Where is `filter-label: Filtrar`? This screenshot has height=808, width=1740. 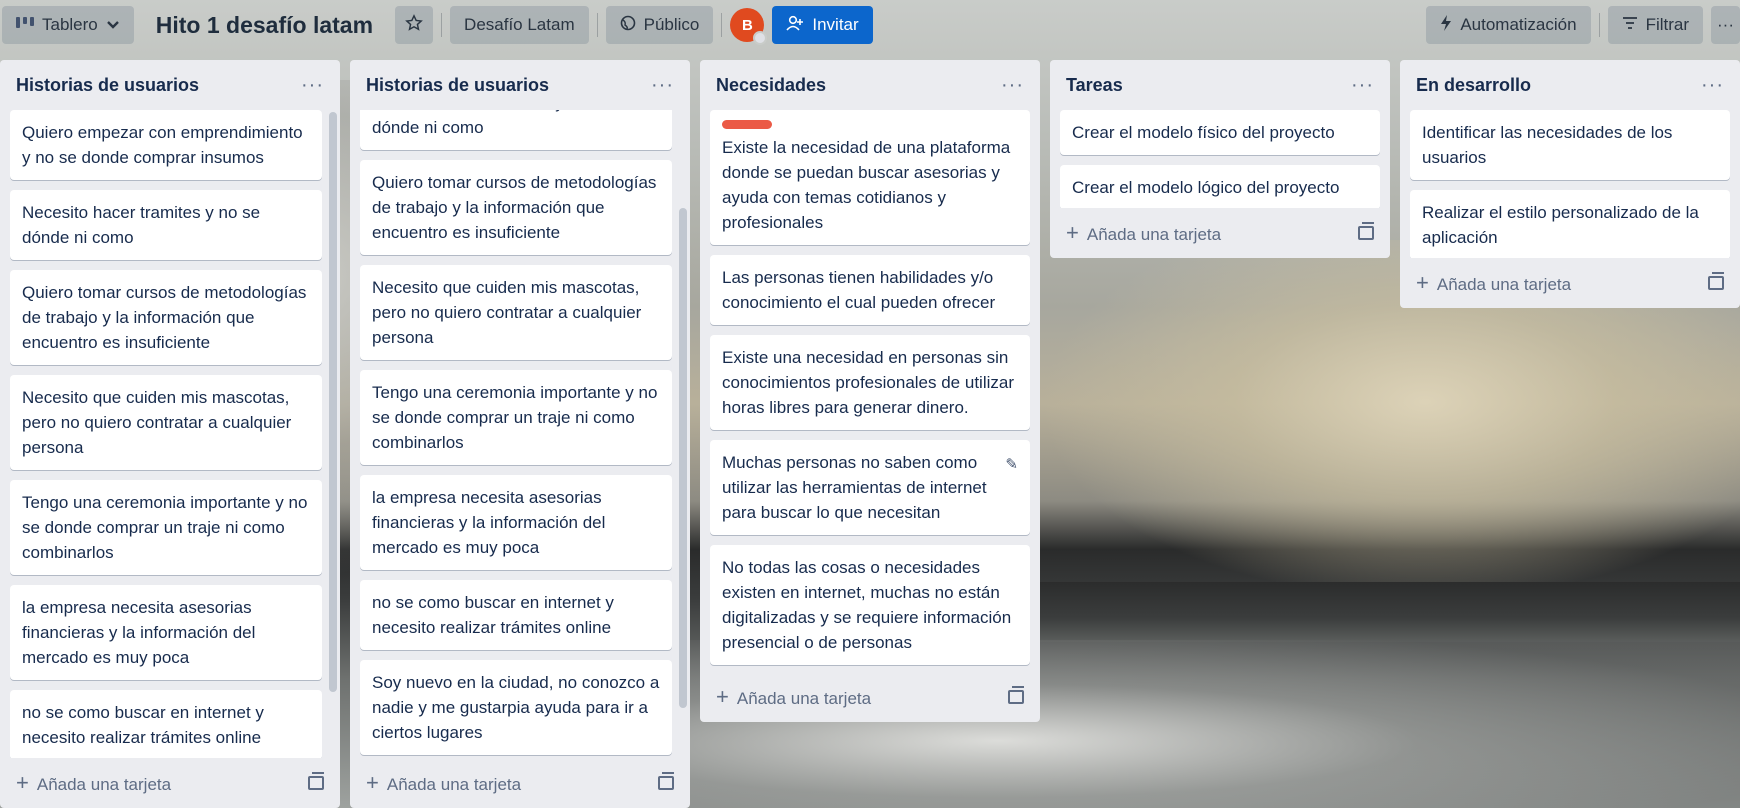 filter-label: Filtrar is located at coordinates (1667, 24).